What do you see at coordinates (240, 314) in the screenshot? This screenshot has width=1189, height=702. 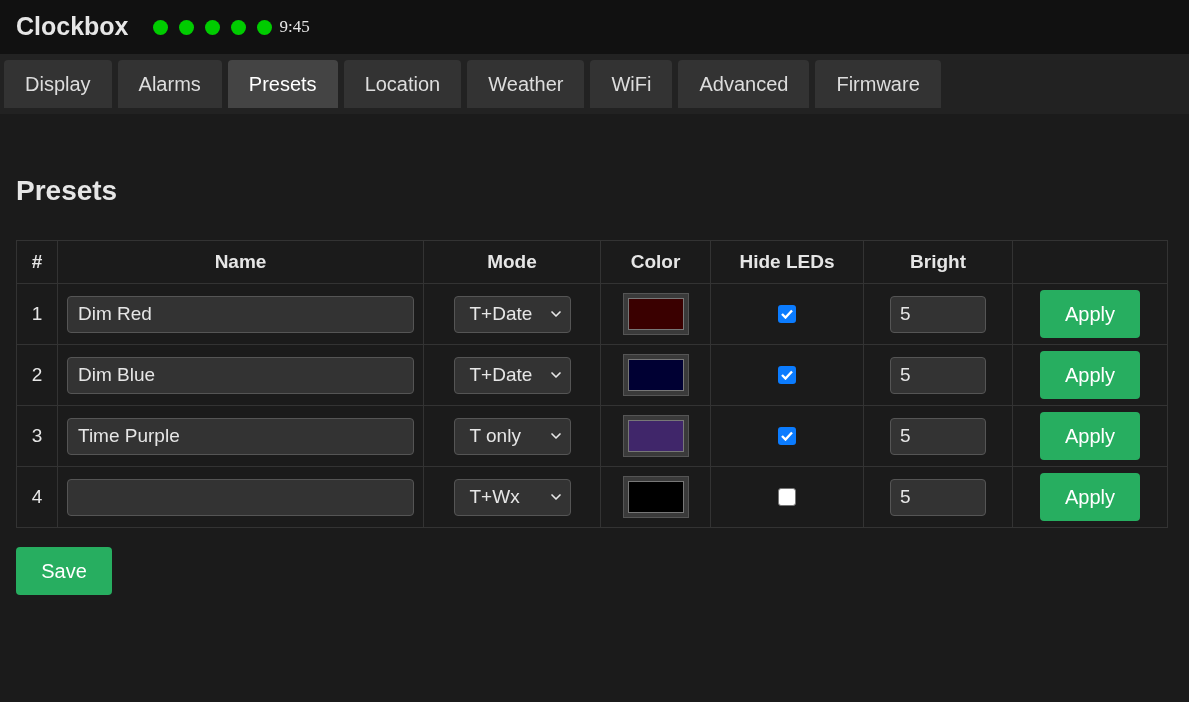 I see `name-field: Dim Red` at bounding box center [240, 314].